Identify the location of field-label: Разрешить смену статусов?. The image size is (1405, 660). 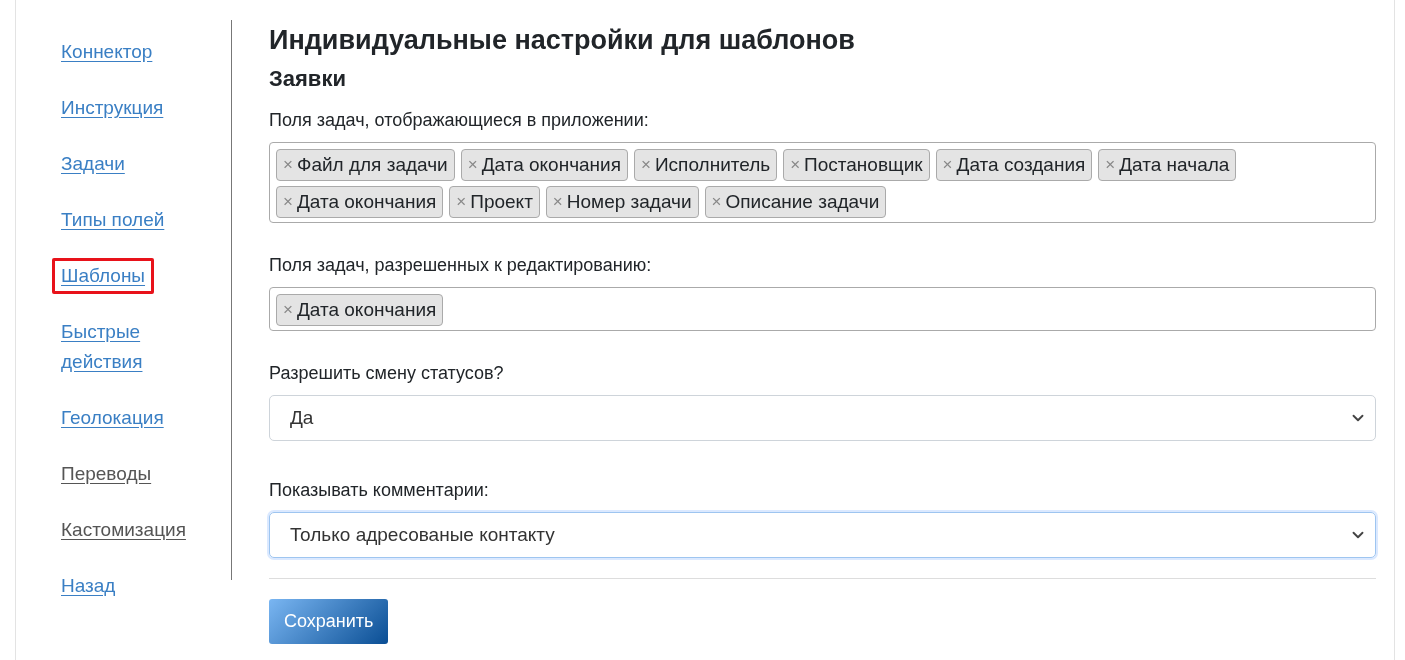
(387, 373).